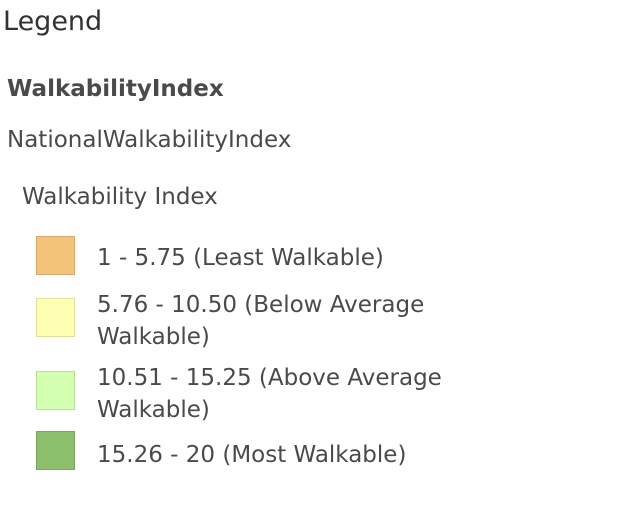 This screenshot has height=508, width=620. Describe the element at coordinates (53, 21) in the screenshot. I see `legend-title: Legend` at that location.